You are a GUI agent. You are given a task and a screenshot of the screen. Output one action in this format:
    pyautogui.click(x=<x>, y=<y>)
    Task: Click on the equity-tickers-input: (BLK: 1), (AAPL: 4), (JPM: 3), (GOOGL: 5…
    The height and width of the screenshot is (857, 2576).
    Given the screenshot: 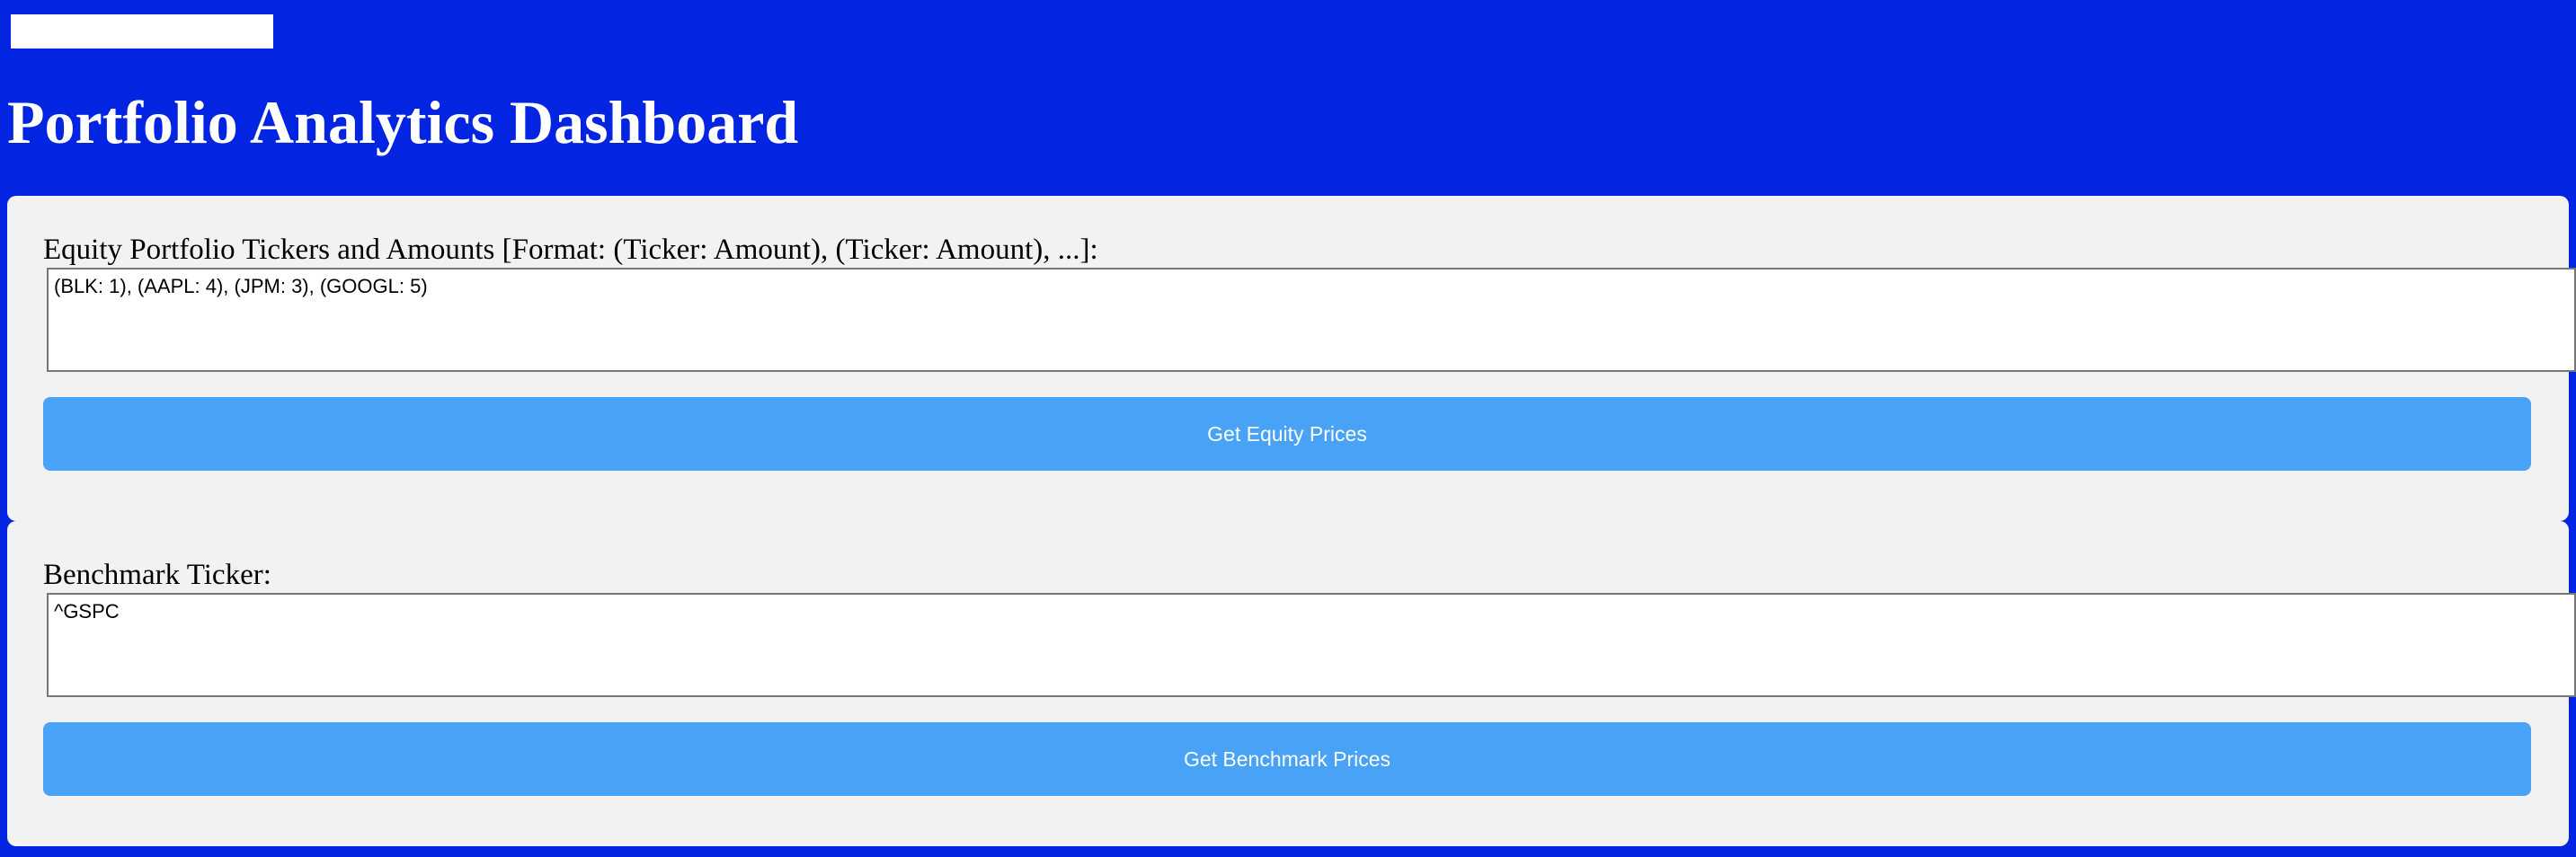 What is the action you would take?
    pyautogui.click(x=1311, y=320)
    